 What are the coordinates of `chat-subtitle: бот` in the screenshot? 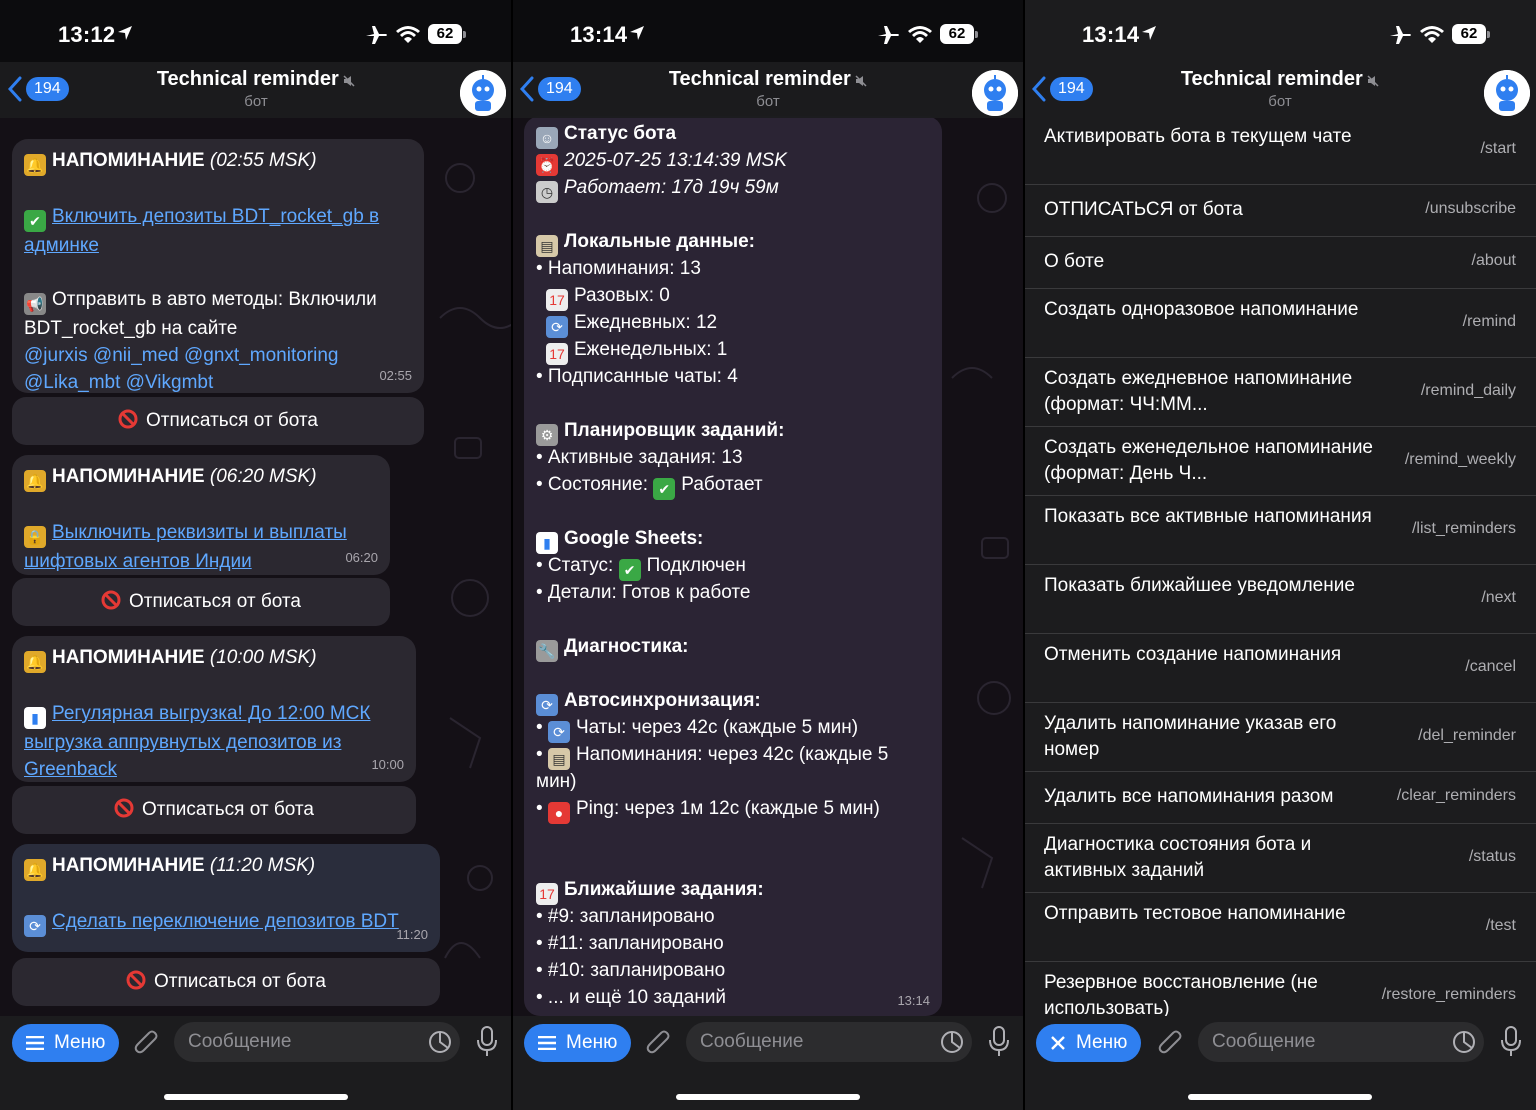 It's located at (768, 101).